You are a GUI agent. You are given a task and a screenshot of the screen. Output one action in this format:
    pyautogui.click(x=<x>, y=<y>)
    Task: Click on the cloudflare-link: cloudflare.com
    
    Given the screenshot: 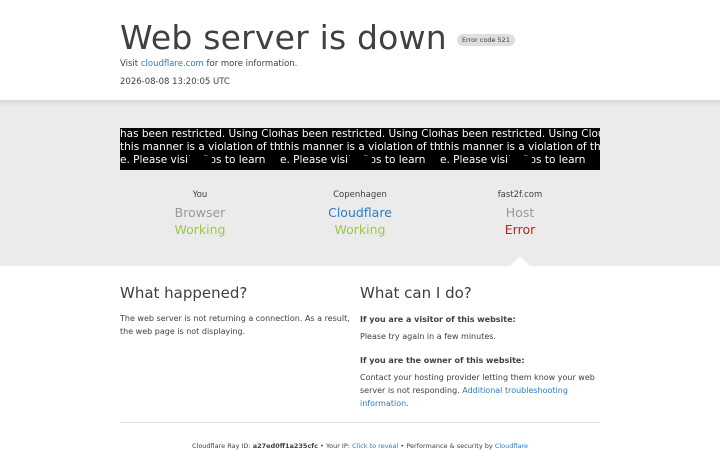 What is the action you would take?
    pyautogui.click(x=172, y=64)
    